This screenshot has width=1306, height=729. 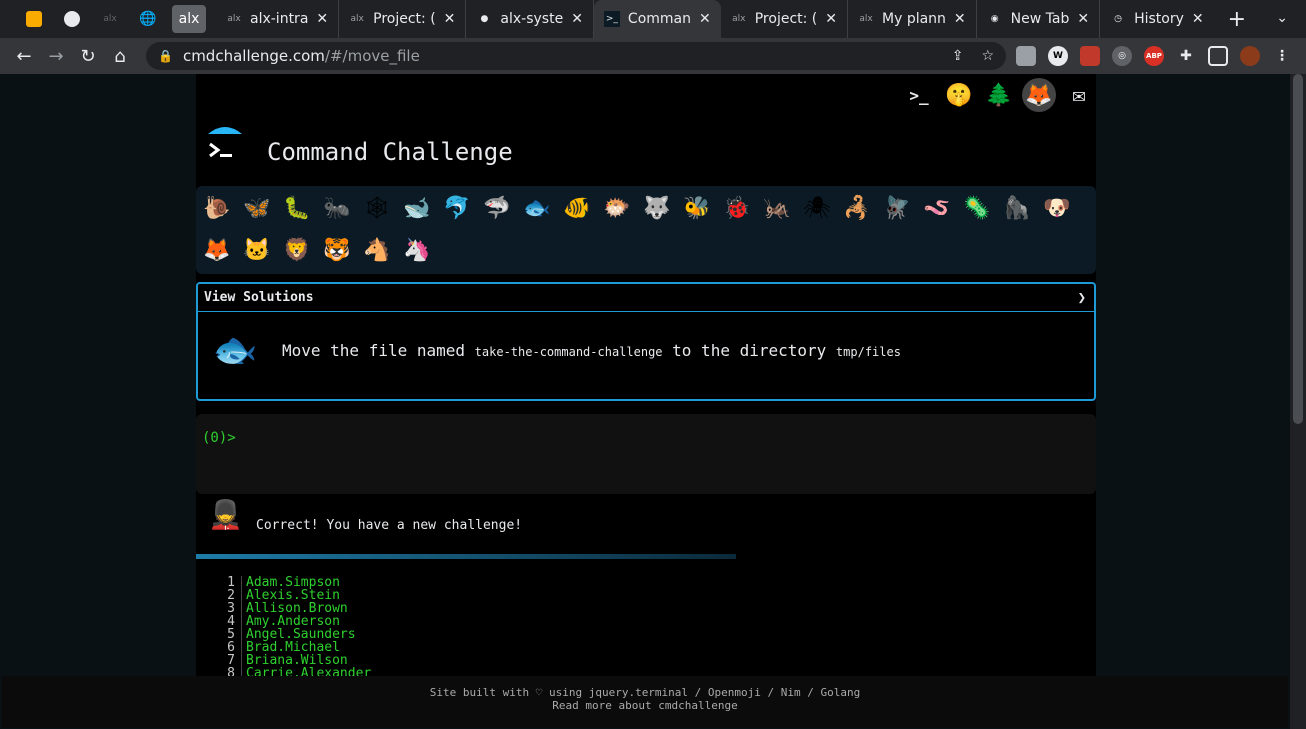 I want to click on bee-icon: 🐝, so click(x=697, y=208).